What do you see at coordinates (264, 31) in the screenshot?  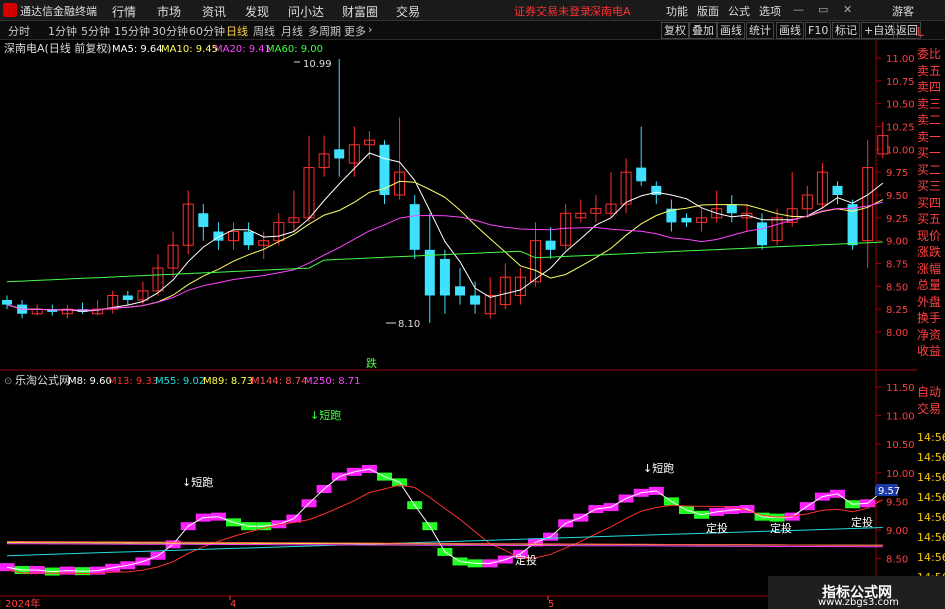 I see `period-weekly: 周线` at bounding box center [264, 31].